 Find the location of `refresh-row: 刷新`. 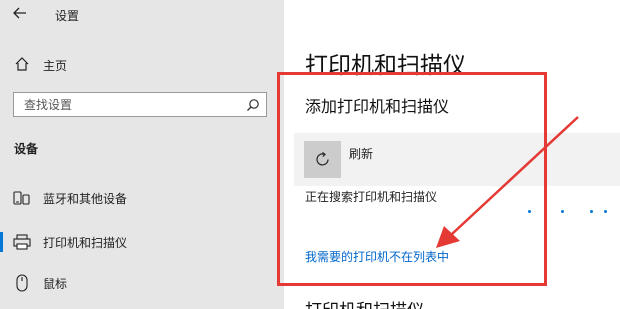

refresh-row: 刷新 is located at coordinates (457, 159).